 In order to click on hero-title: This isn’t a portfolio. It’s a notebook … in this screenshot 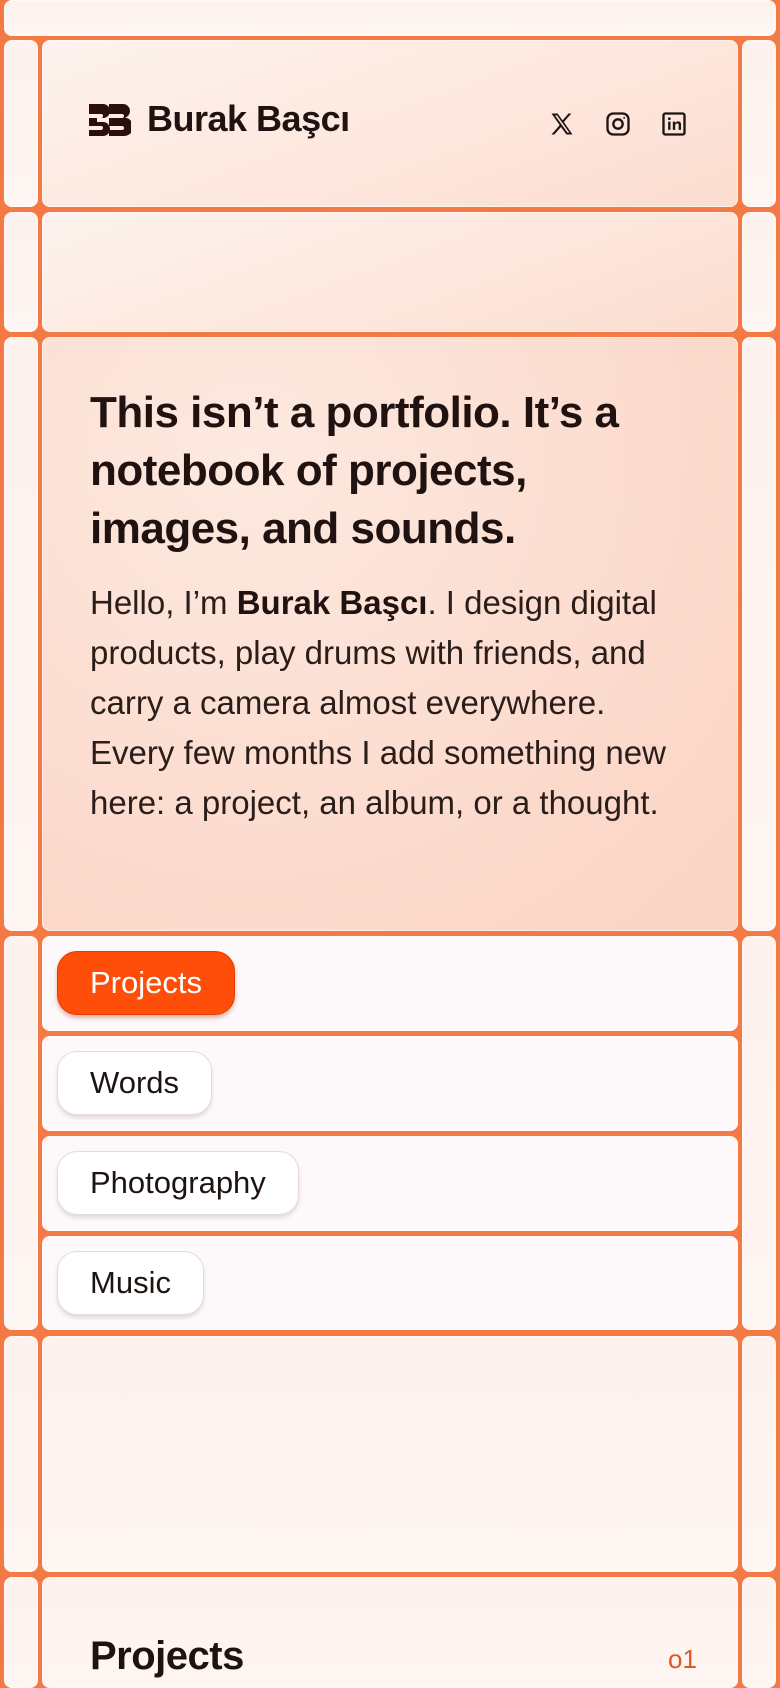, I will do `click(354, 470)`.